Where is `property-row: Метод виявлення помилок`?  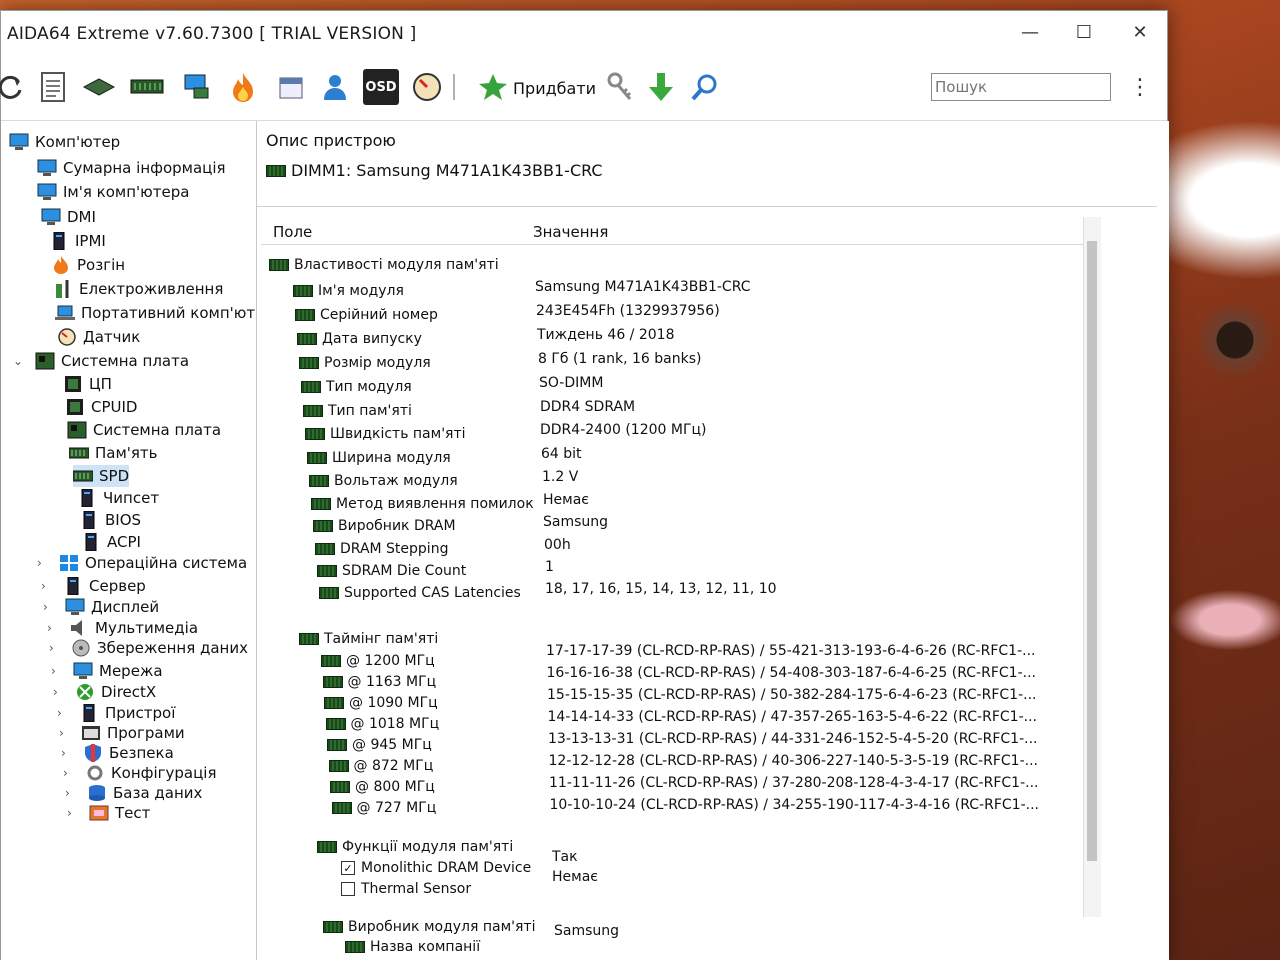
property-row: Метод виявлення помилок is located at coordinates (422, 504).